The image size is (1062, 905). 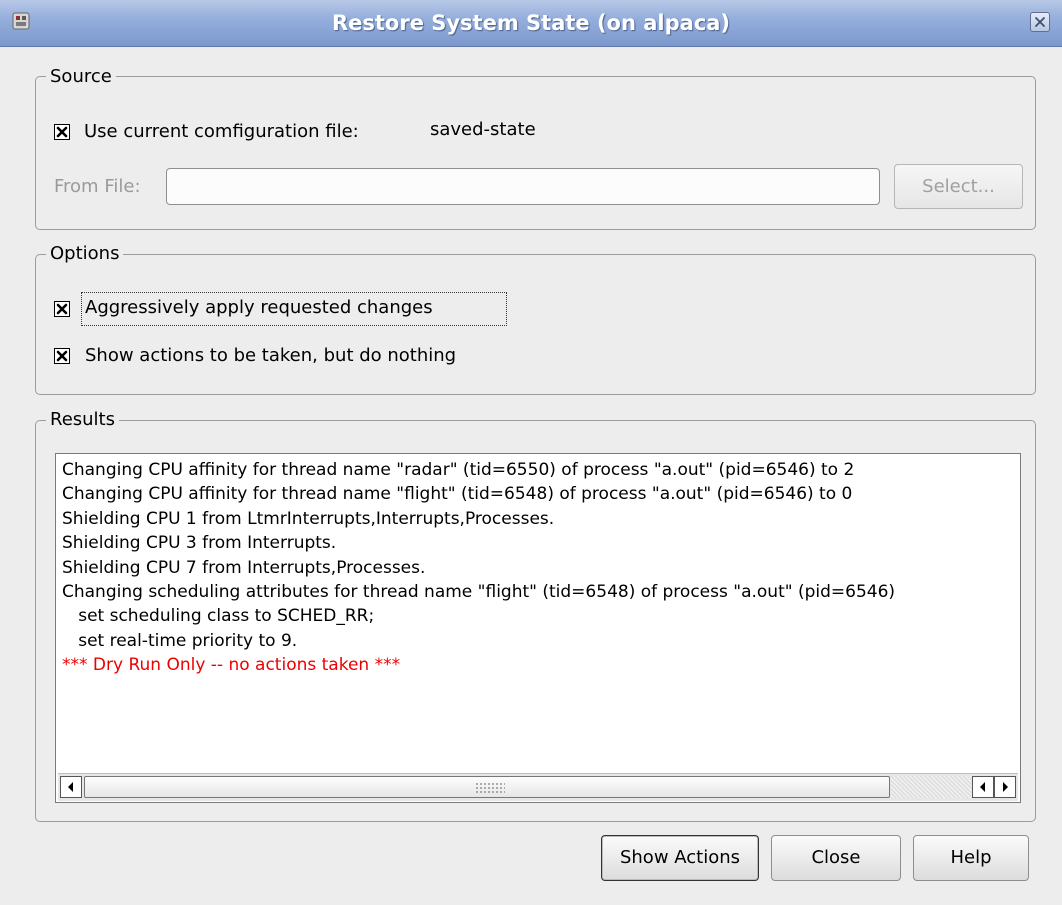 I want to click on use-current-config-label: Use current comfiguration file:, so click(x=221, y=132).